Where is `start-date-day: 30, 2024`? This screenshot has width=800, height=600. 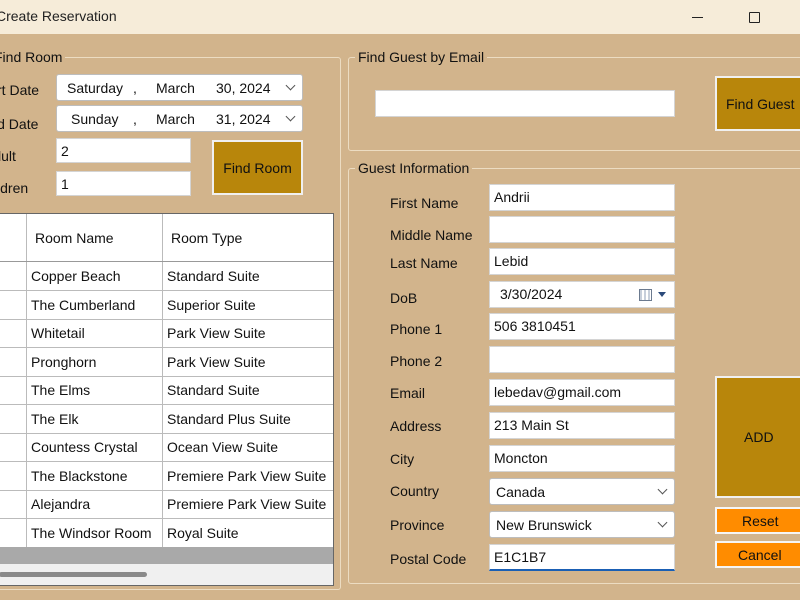 start-date-day: 30, 2024 is located at coordinates (243, 88).